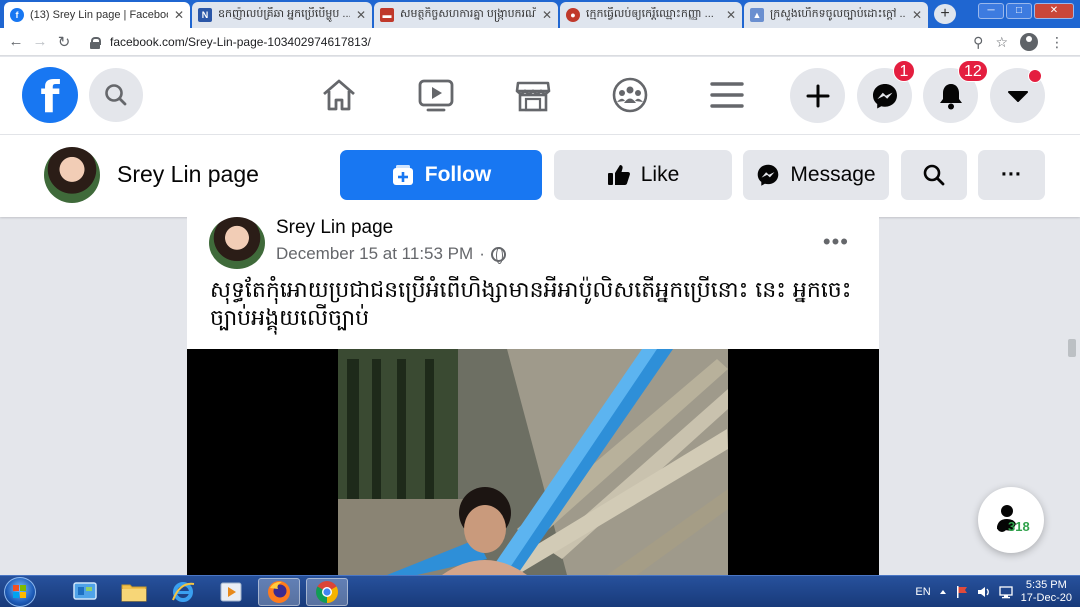 This screenshot has height=607, width=1080. I want to click on contacts-count: 318, so click(1019, 526).